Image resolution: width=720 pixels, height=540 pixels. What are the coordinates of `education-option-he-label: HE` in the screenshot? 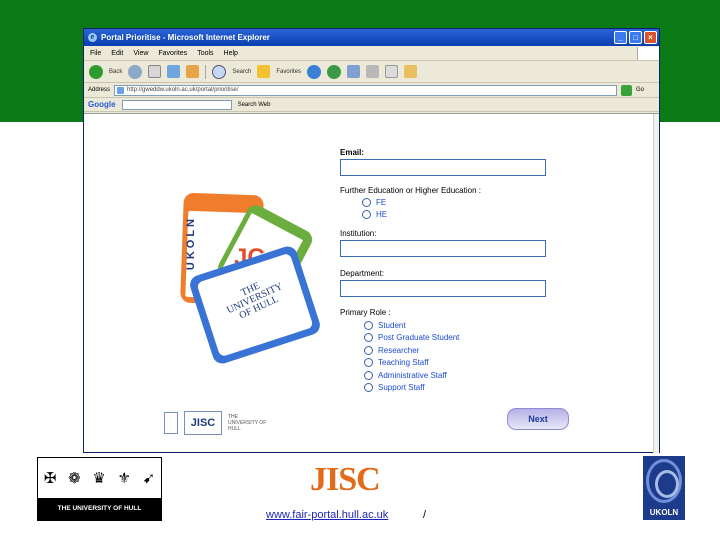 It's located at (382, 214).